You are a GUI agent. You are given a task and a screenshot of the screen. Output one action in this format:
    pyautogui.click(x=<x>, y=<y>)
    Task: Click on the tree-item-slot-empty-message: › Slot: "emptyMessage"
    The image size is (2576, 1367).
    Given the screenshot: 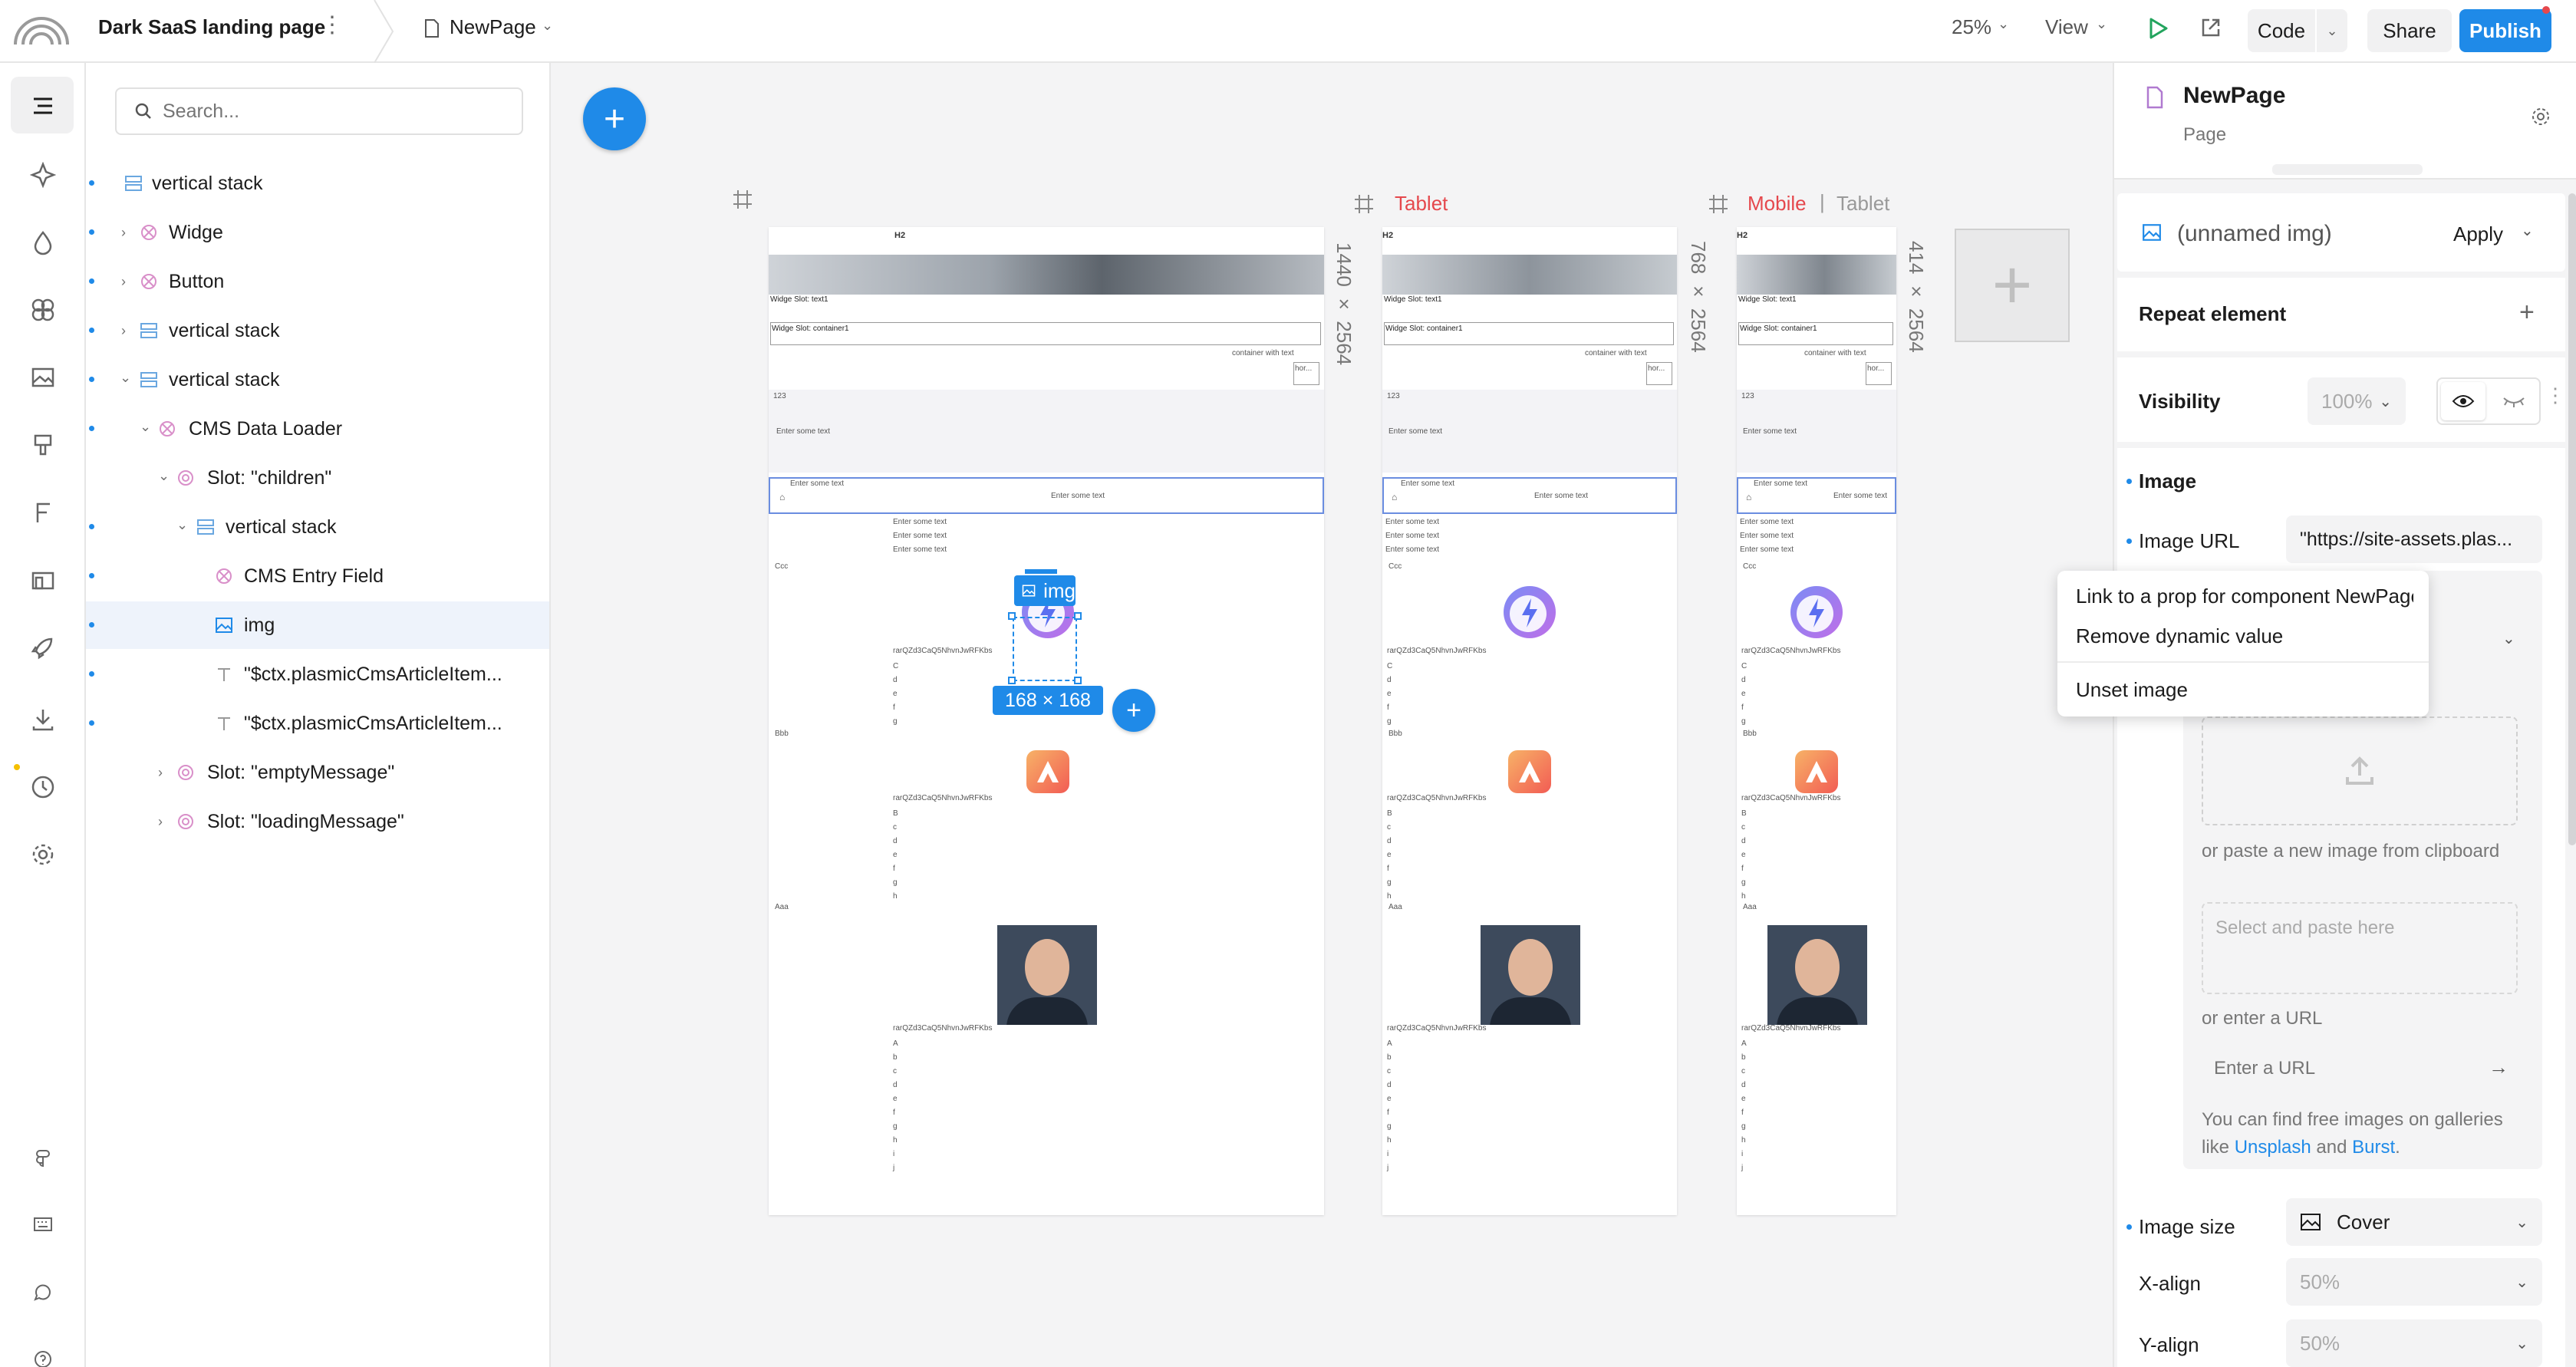 What is the action you would take?
    pyautogui.click(x=317, y=772)
    